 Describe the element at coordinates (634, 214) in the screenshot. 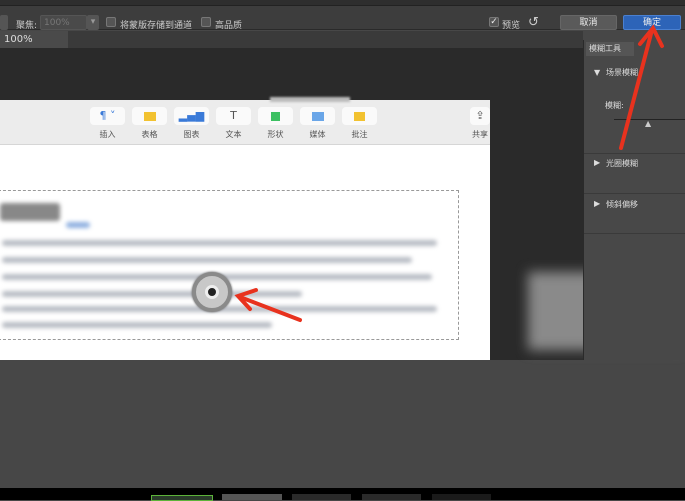

I see `section-tilt-shift: ▶ 倾斜偏移` at that location.